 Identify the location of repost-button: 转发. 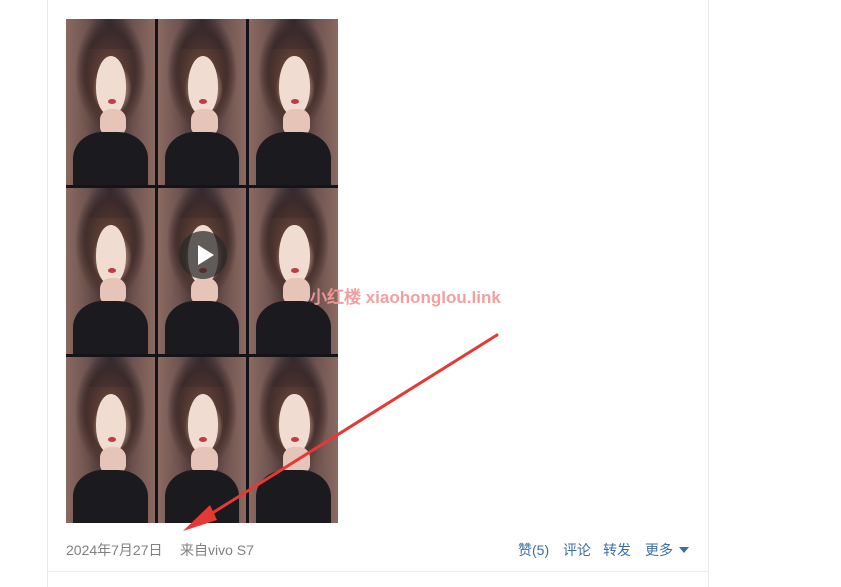
(617, 550).